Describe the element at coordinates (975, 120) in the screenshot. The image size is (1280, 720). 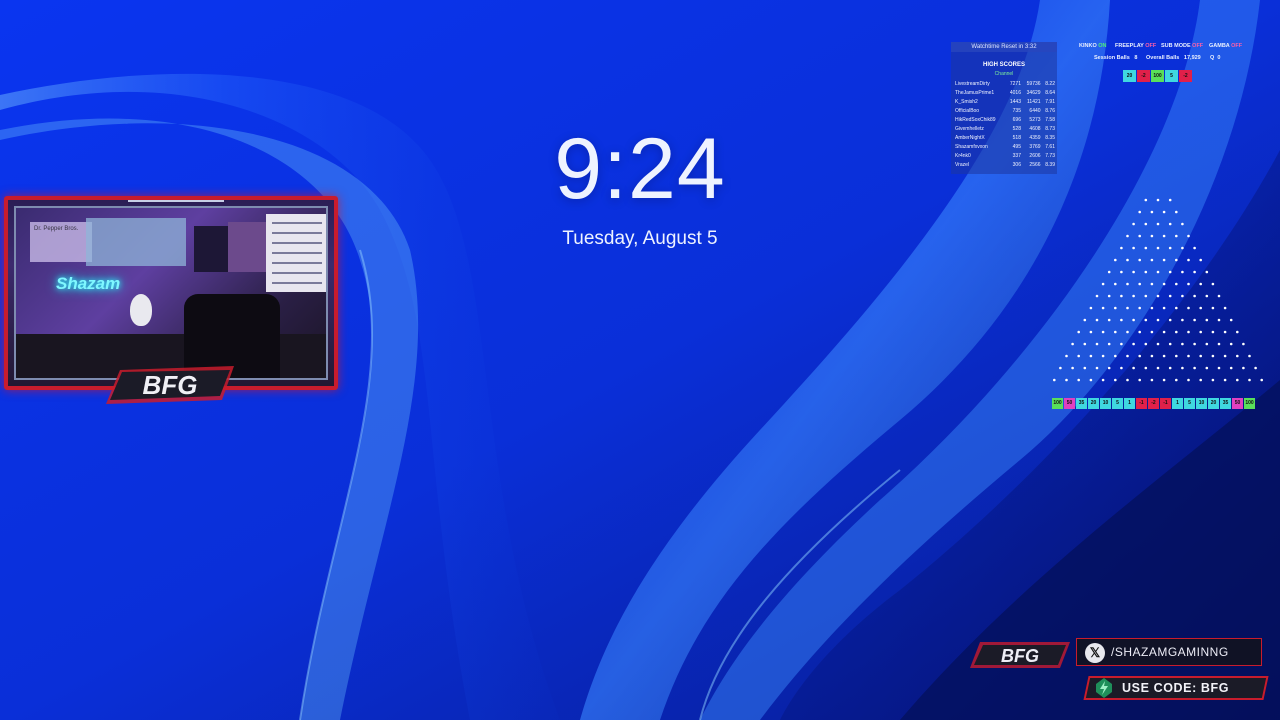
I see `player-name: HikRedSoxChik89` at that location.